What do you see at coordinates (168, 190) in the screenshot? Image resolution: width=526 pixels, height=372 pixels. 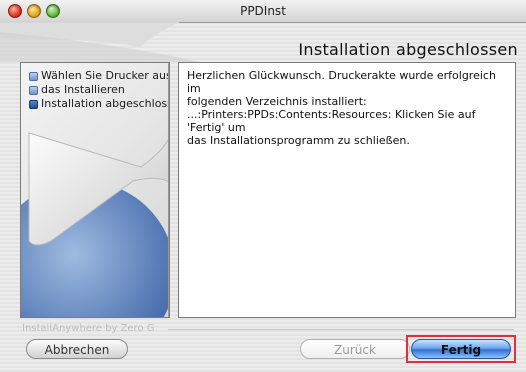 I see `panel-divider` at bounding box center [168, 190].